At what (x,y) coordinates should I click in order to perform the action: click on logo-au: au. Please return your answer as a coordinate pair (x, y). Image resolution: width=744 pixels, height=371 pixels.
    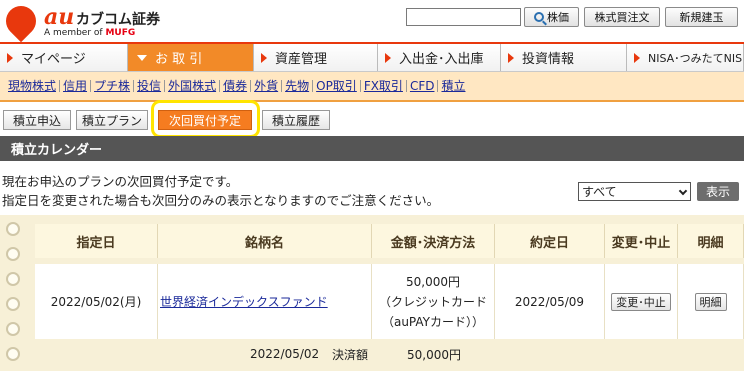
    Looking at the image, I should click on (59, 17).